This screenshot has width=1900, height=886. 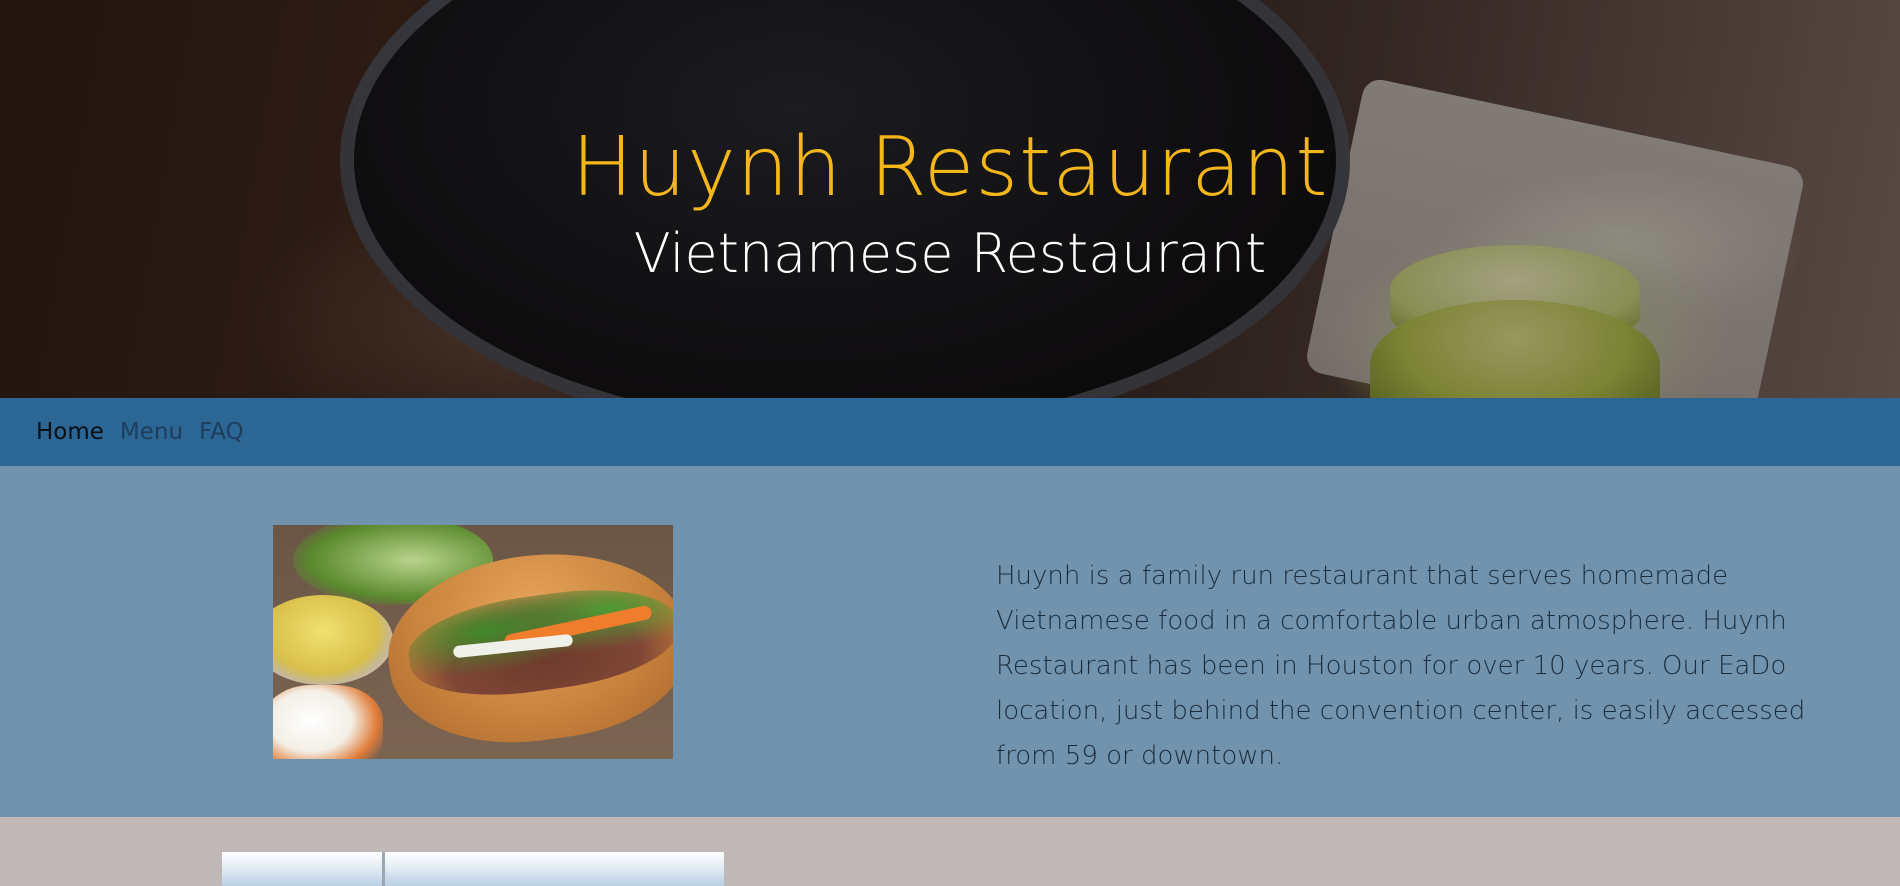 What do you see at coordinates (950, 167) in the screenshot?
I see `site-title: Huynh Restaurant` at bounding box center [950, 167].